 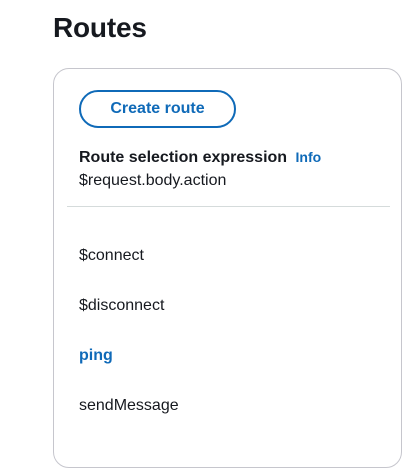 What do you see at coordinates (228, 206) in the screenshot?
I see `divider` at bounding box center [228, 206].